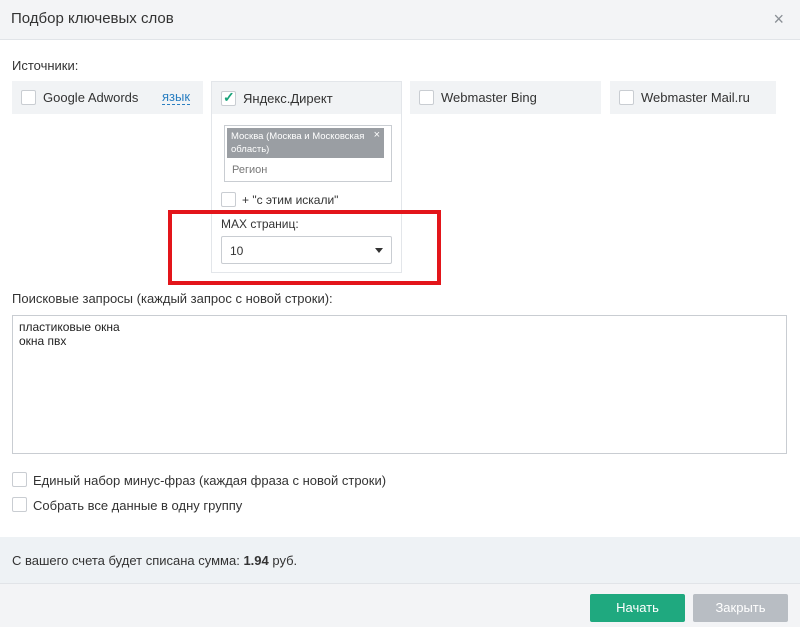  I want to click on source-webmaster-mailru: Webmaster Mail.ru, so click(693, 97).